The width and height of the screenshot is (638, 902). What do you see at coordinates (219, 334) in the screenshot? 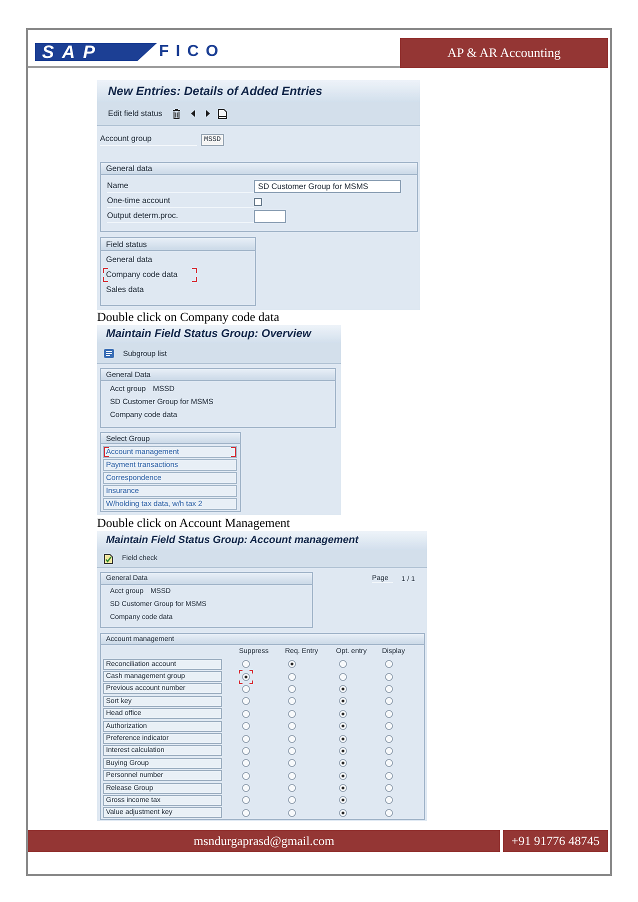
I see `title-bar: Maintain Field Status Group: Overview` at bounding box center [219, 334].